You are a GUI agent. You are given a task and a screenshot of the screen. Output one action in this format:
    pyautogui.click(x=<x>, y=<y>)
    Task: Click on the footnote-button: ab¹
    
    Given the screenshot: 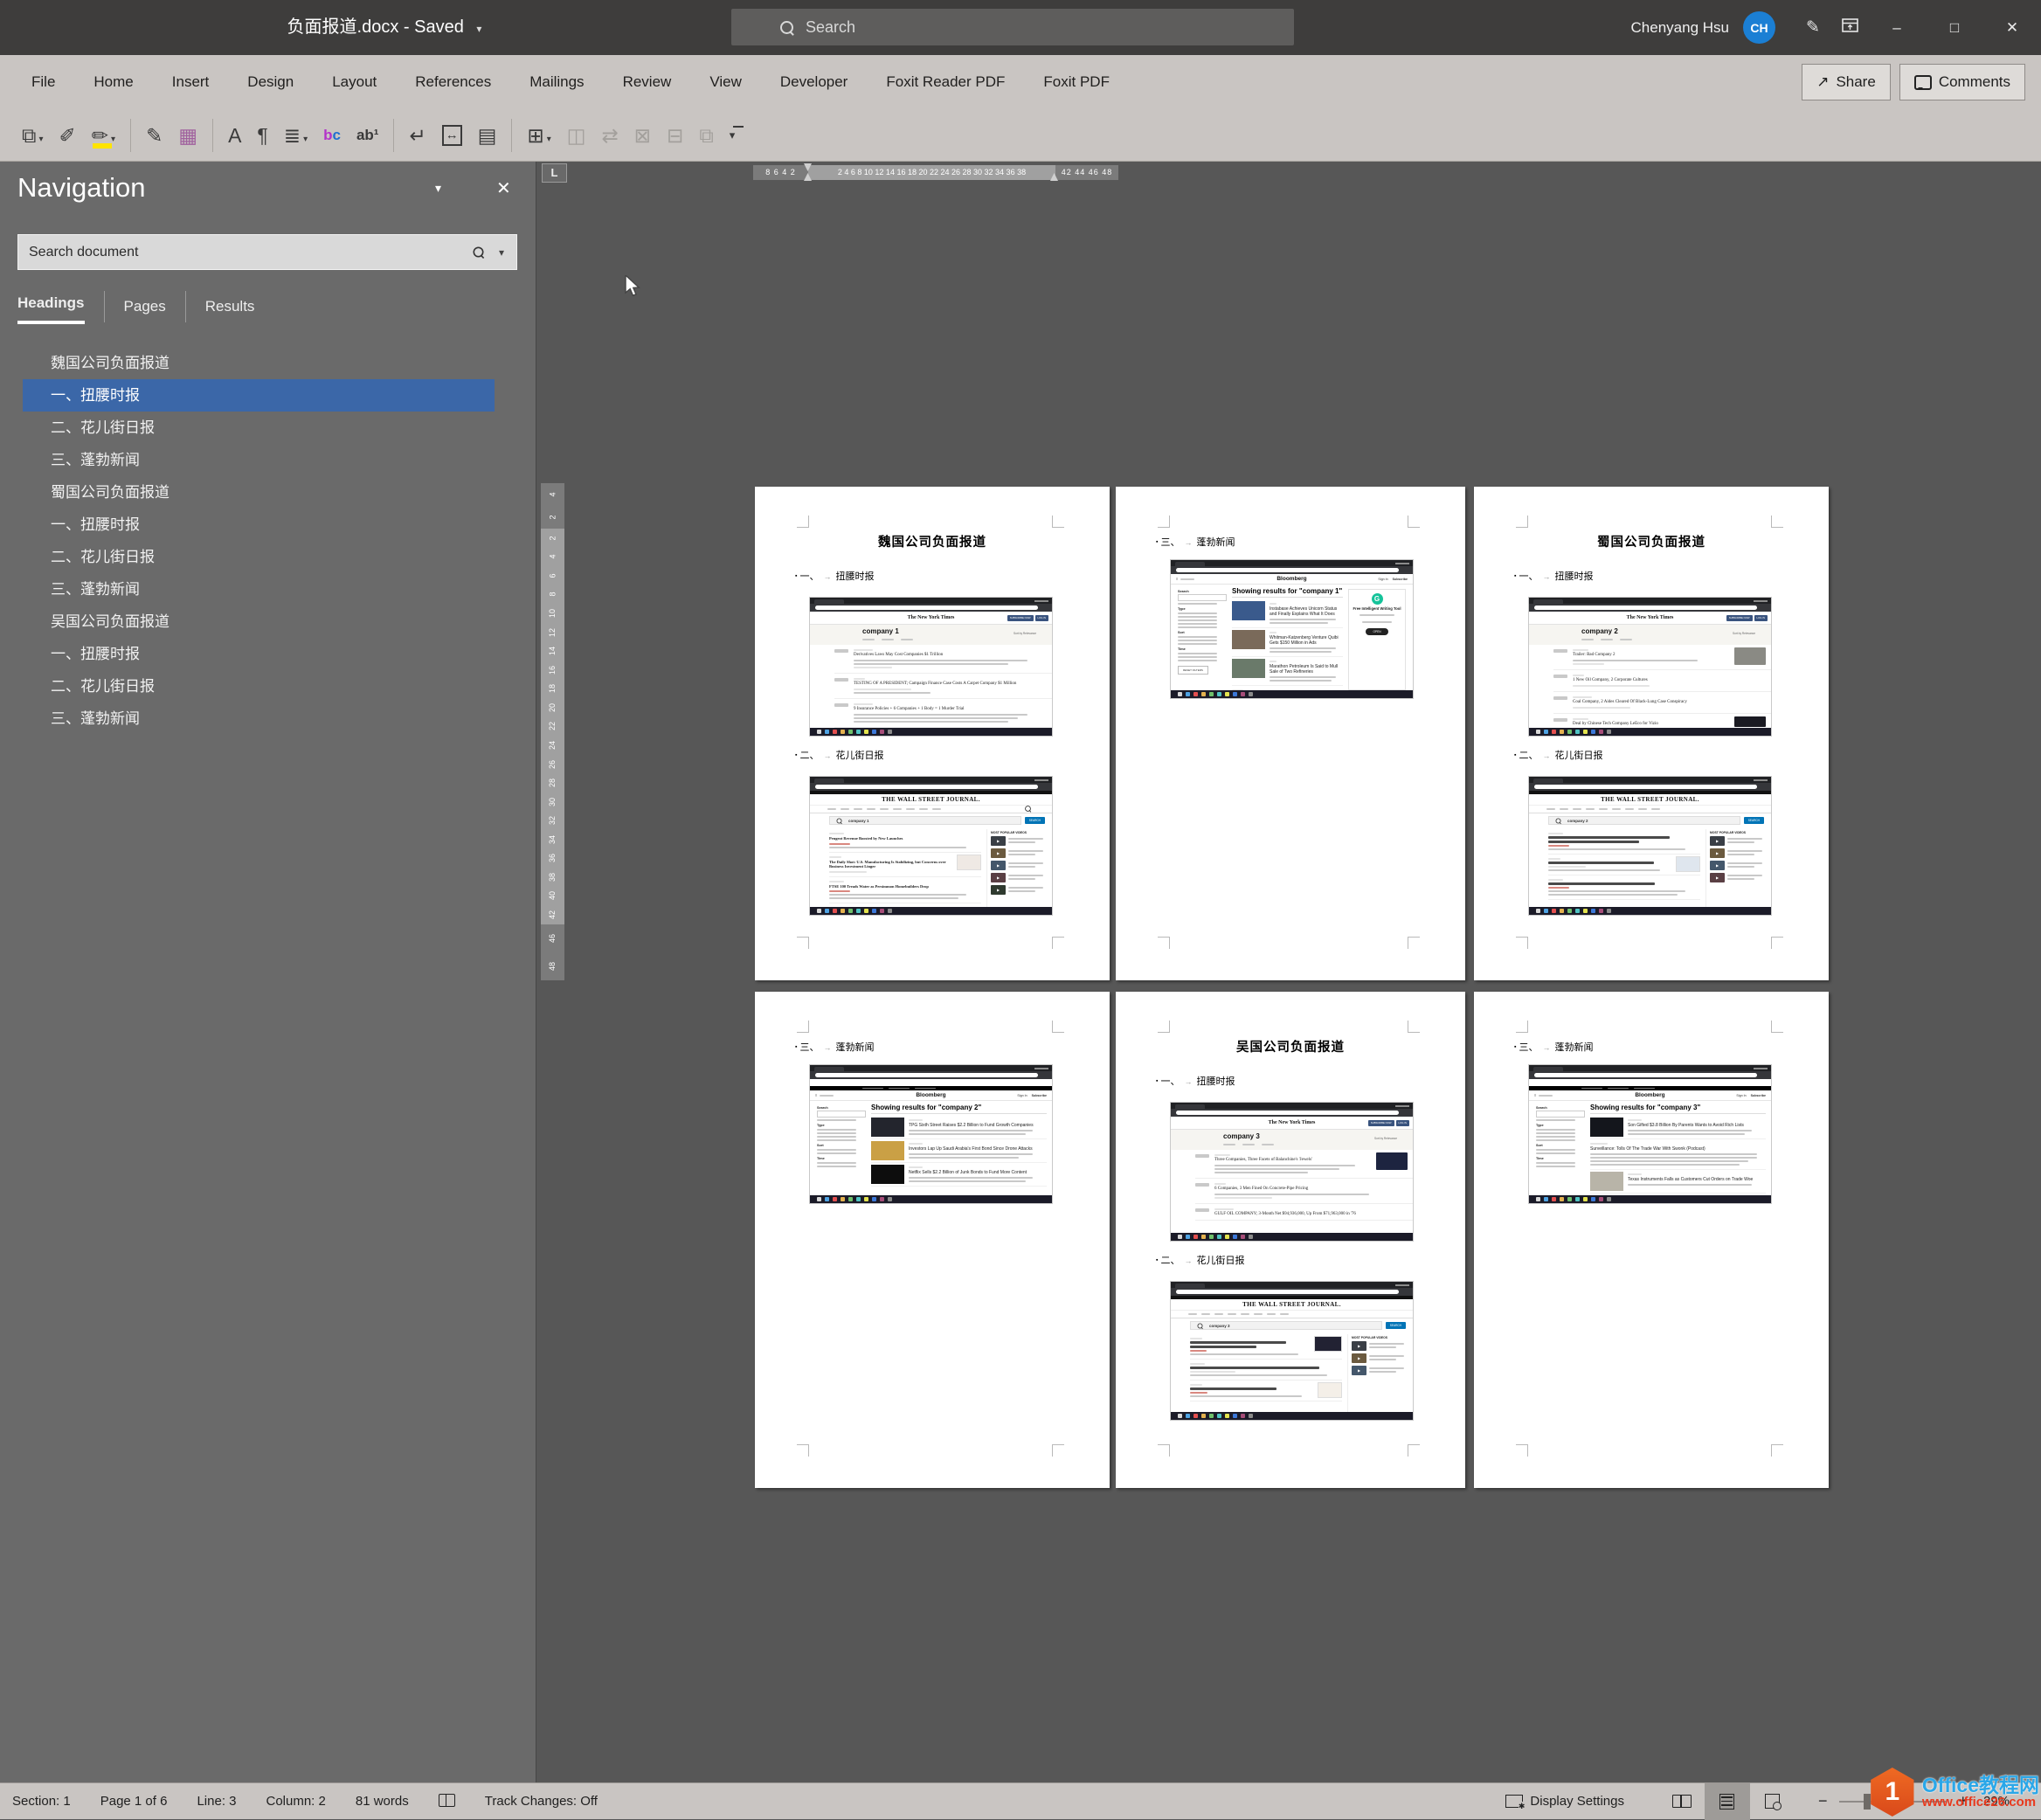 What is the action you would take?
    pyautogui.click(x=368, y=135)
    